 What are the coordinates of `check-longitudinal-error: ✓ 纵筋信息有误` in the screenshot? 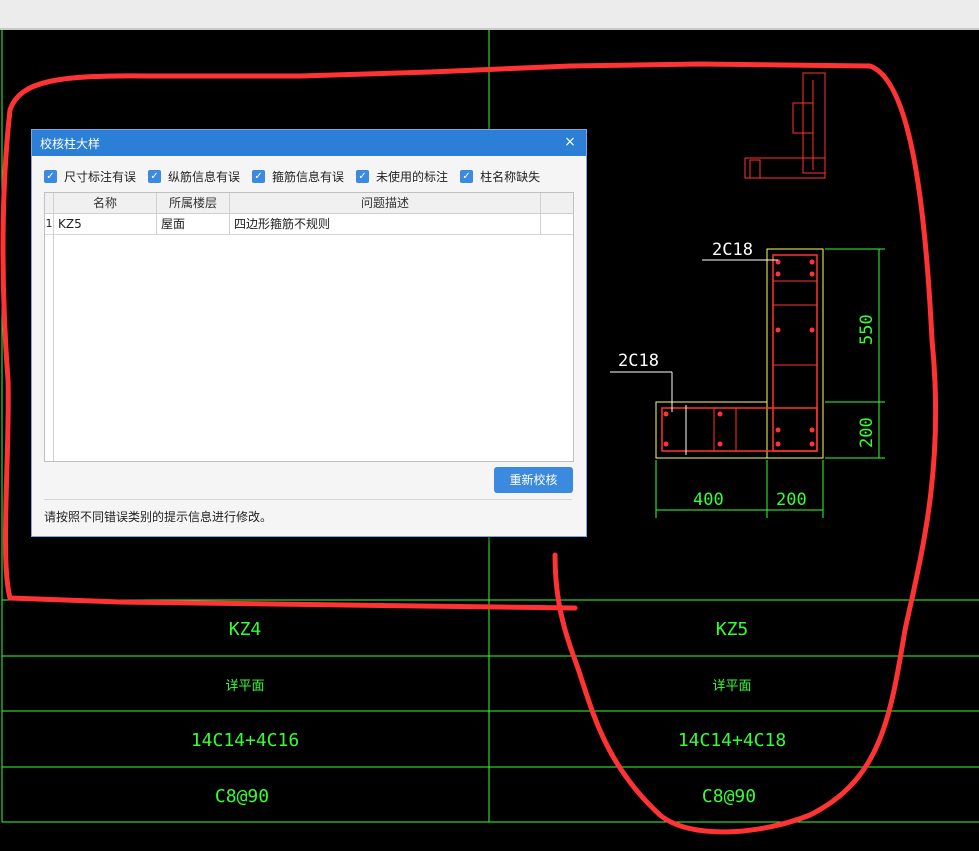 It's located at (194, 176).